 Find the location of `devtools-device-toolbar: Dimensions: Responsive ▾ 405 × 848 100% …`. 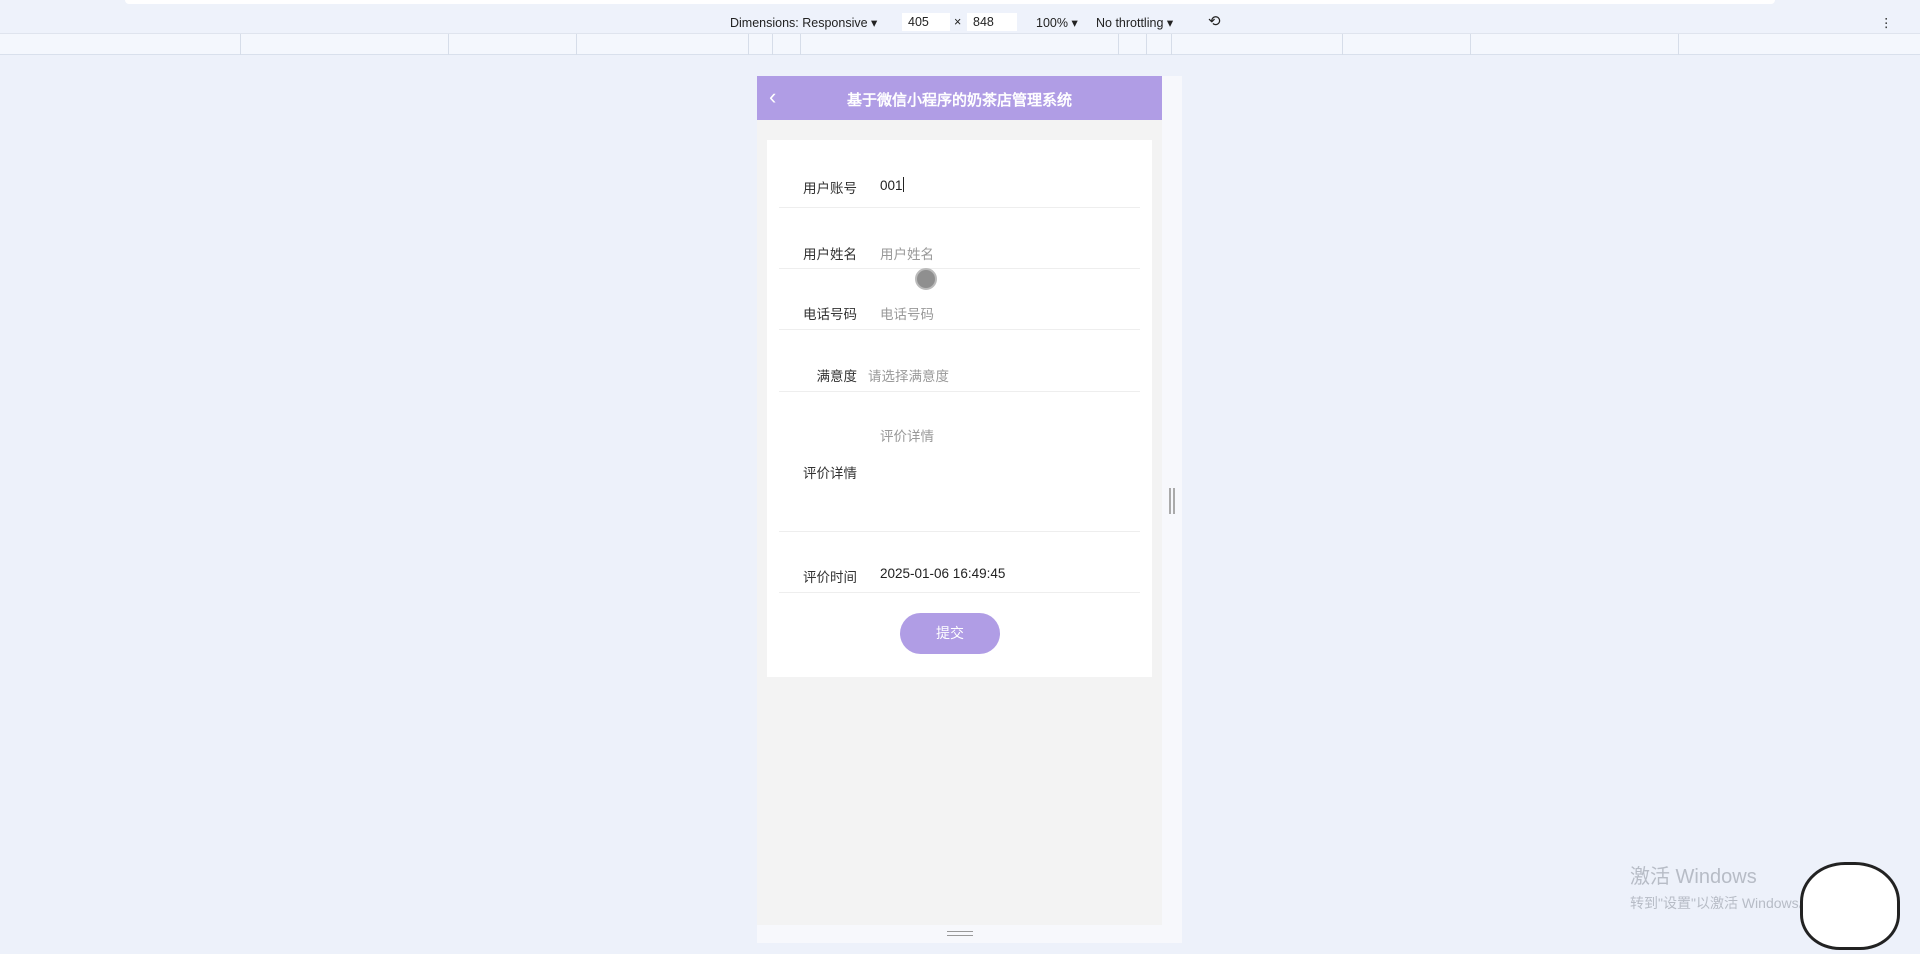

devtools-device-toolbar: Dimensions: Responsive ▾ 405 × 848 100% … is located at coordinates (960, 22).